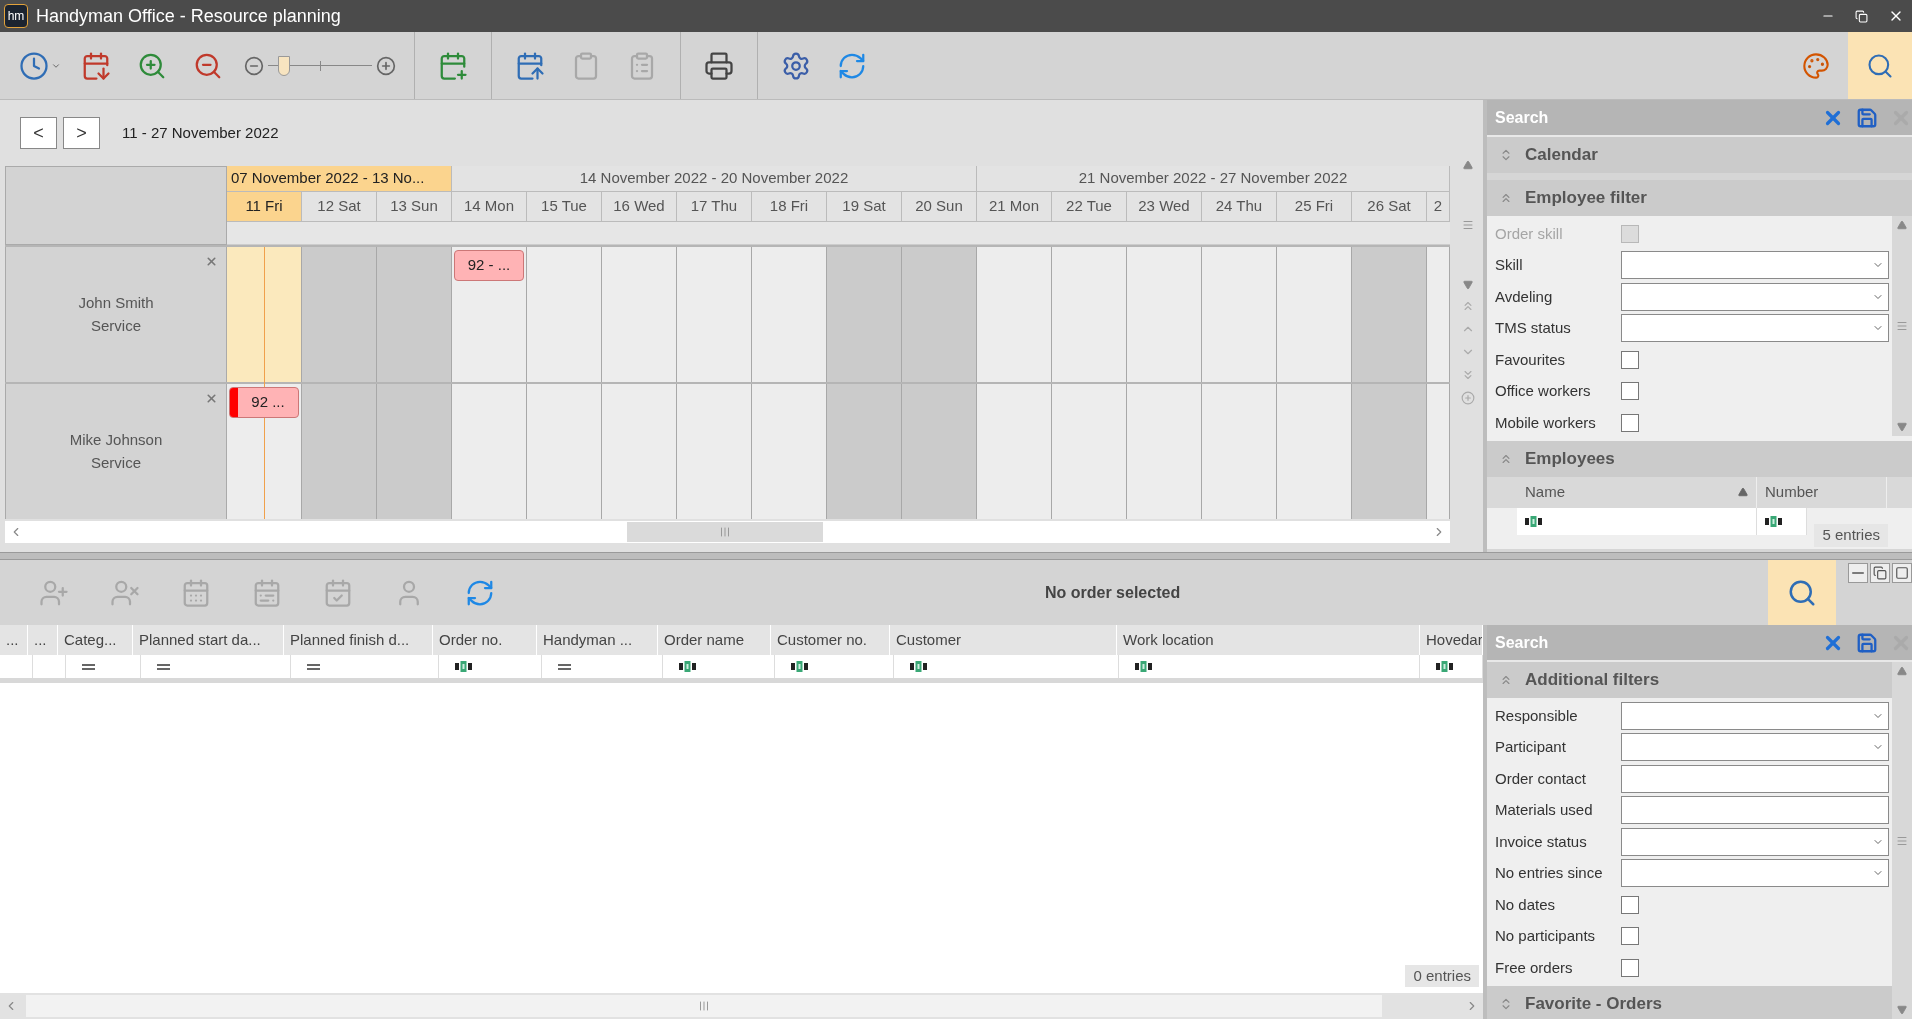 The image size is (1912, 1019). What do you see at coordinates (1699, 155) in the screenshot?
I see `section-header: Calendar` at bounding box center [1699, 155].